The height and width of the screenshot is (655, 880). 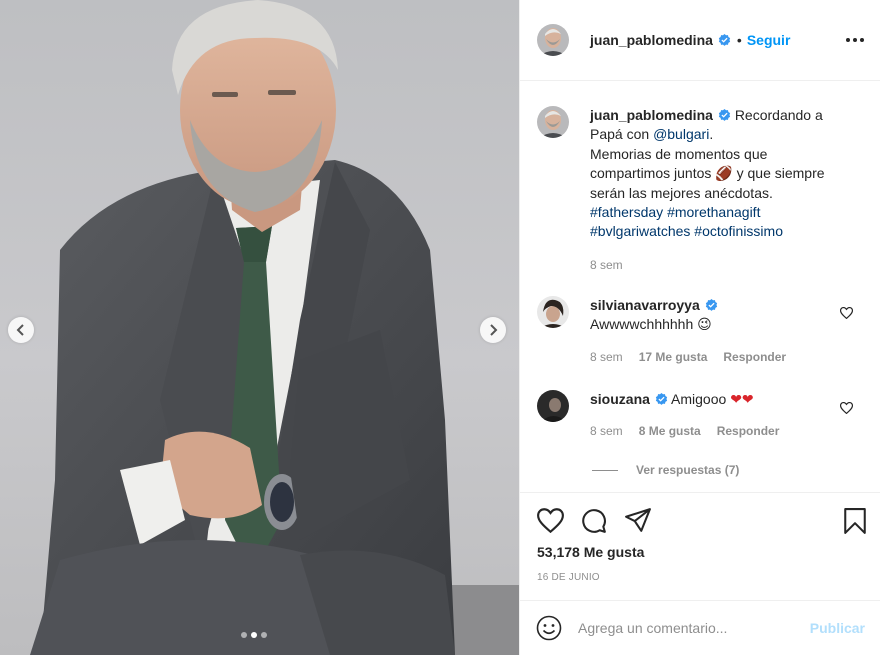 I want to click on hashtag-link: #fathersday, so click(x=626, y=212).